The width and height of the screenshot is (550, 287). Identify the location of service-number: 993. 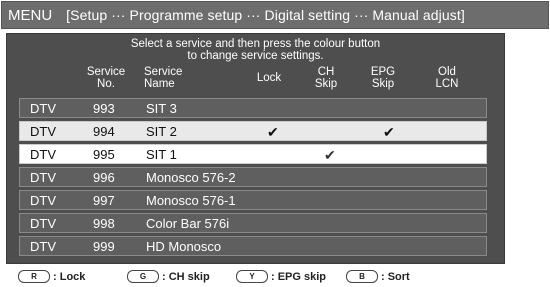
(104, 108).